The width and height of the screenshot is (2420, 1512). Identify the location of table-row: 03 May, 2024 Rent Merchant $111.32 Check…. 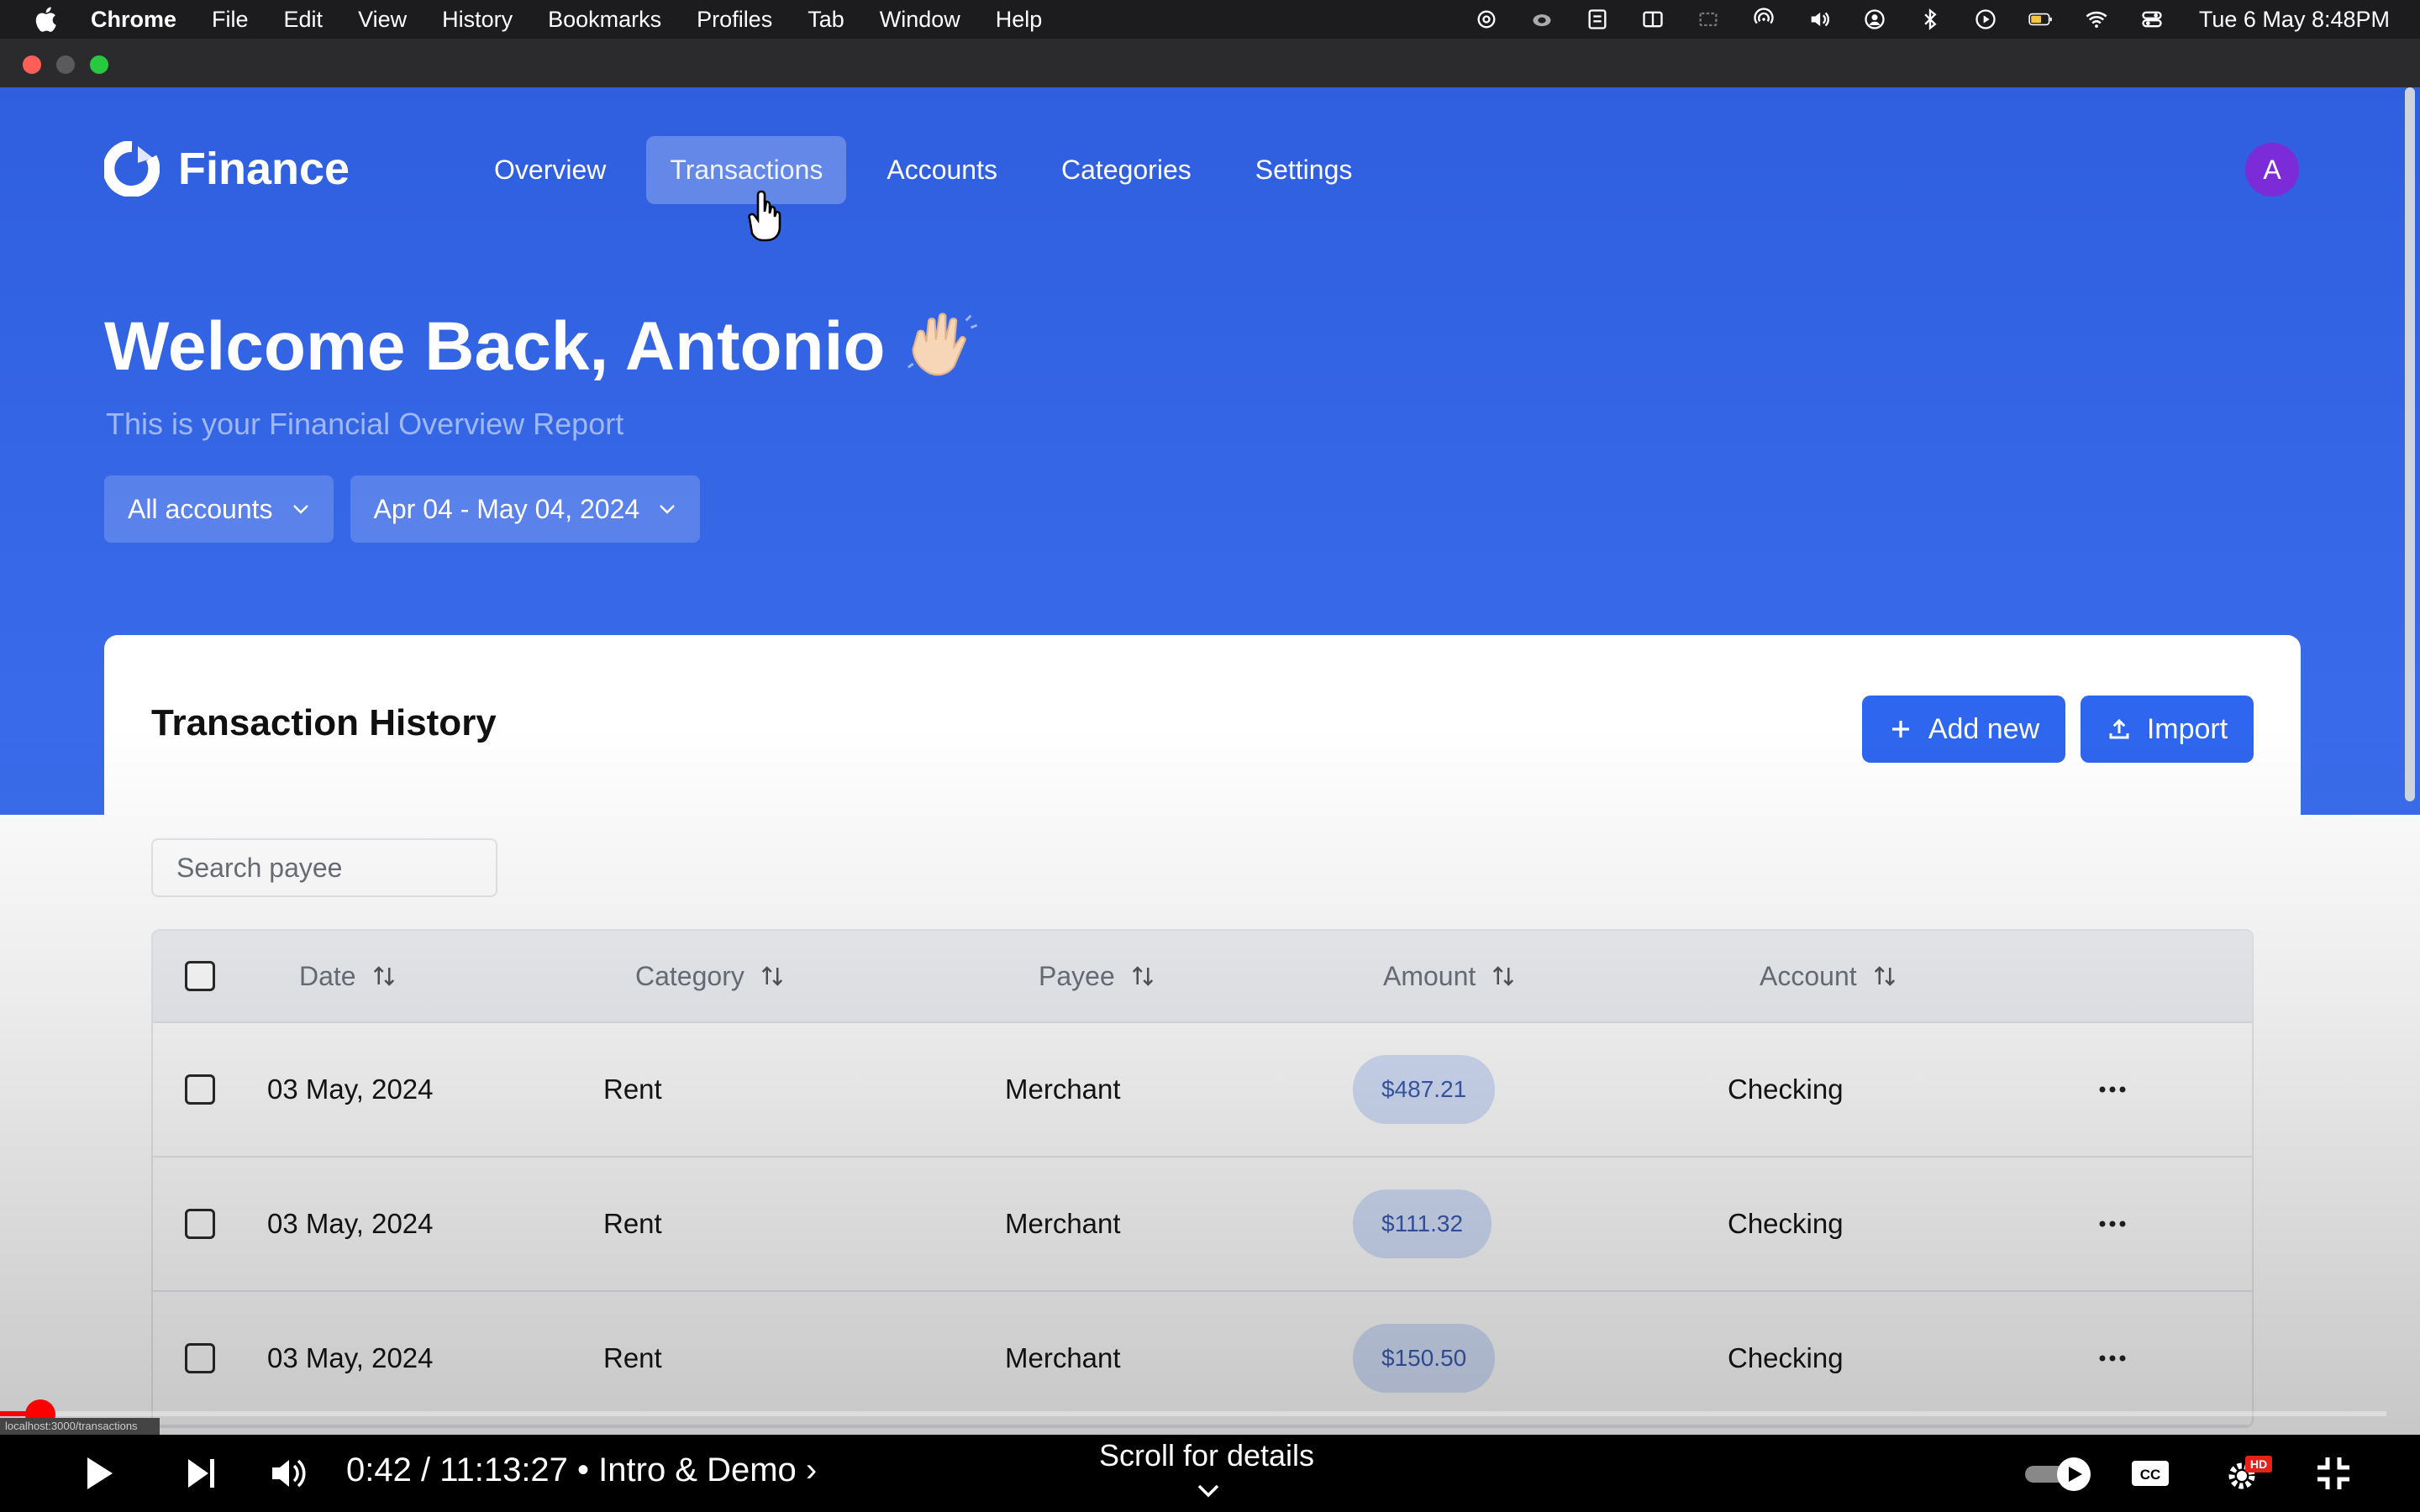
(1202, 1225).